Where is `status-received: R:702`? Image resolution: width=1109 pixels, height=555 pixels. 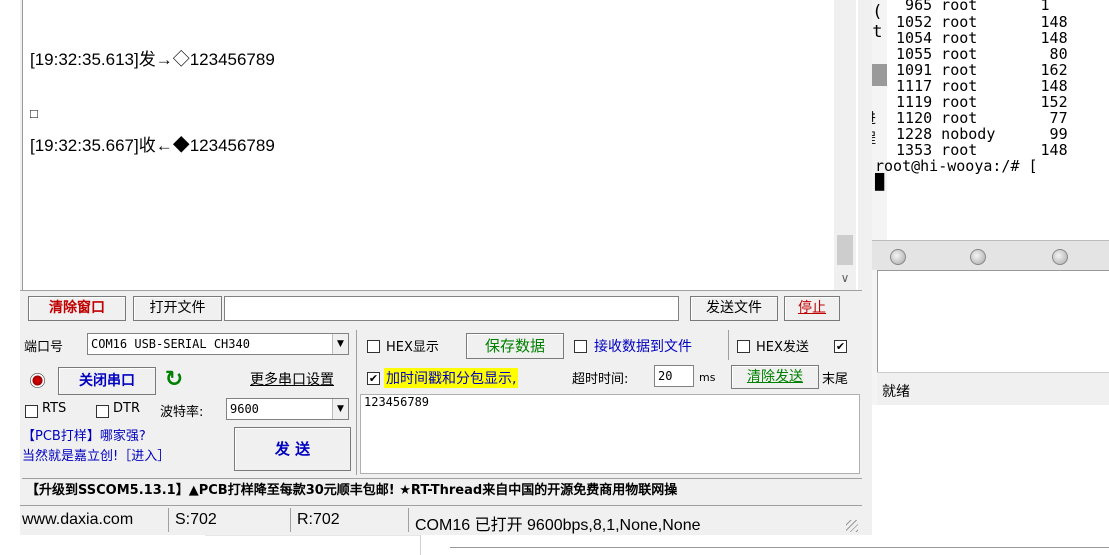 status-received: R:702 is located at coordinates (318, 519).